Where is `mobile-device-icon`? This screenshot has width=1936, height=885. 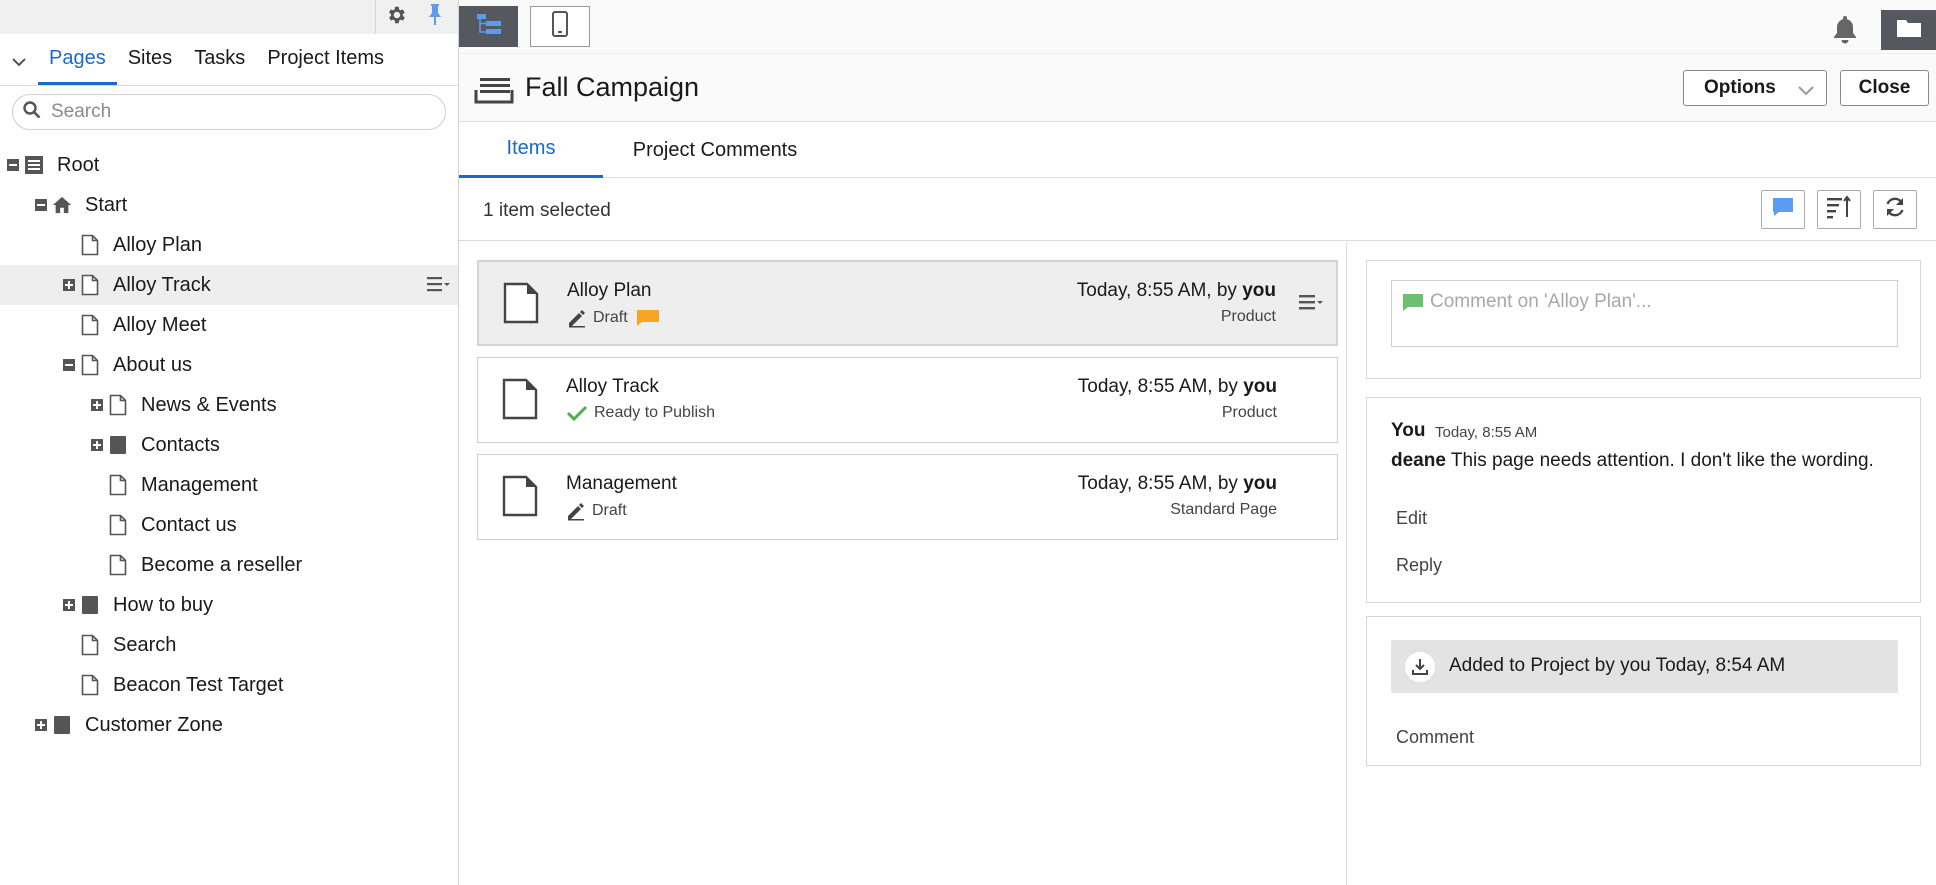
mobile-device-icon is located at coordinates (560, 26).